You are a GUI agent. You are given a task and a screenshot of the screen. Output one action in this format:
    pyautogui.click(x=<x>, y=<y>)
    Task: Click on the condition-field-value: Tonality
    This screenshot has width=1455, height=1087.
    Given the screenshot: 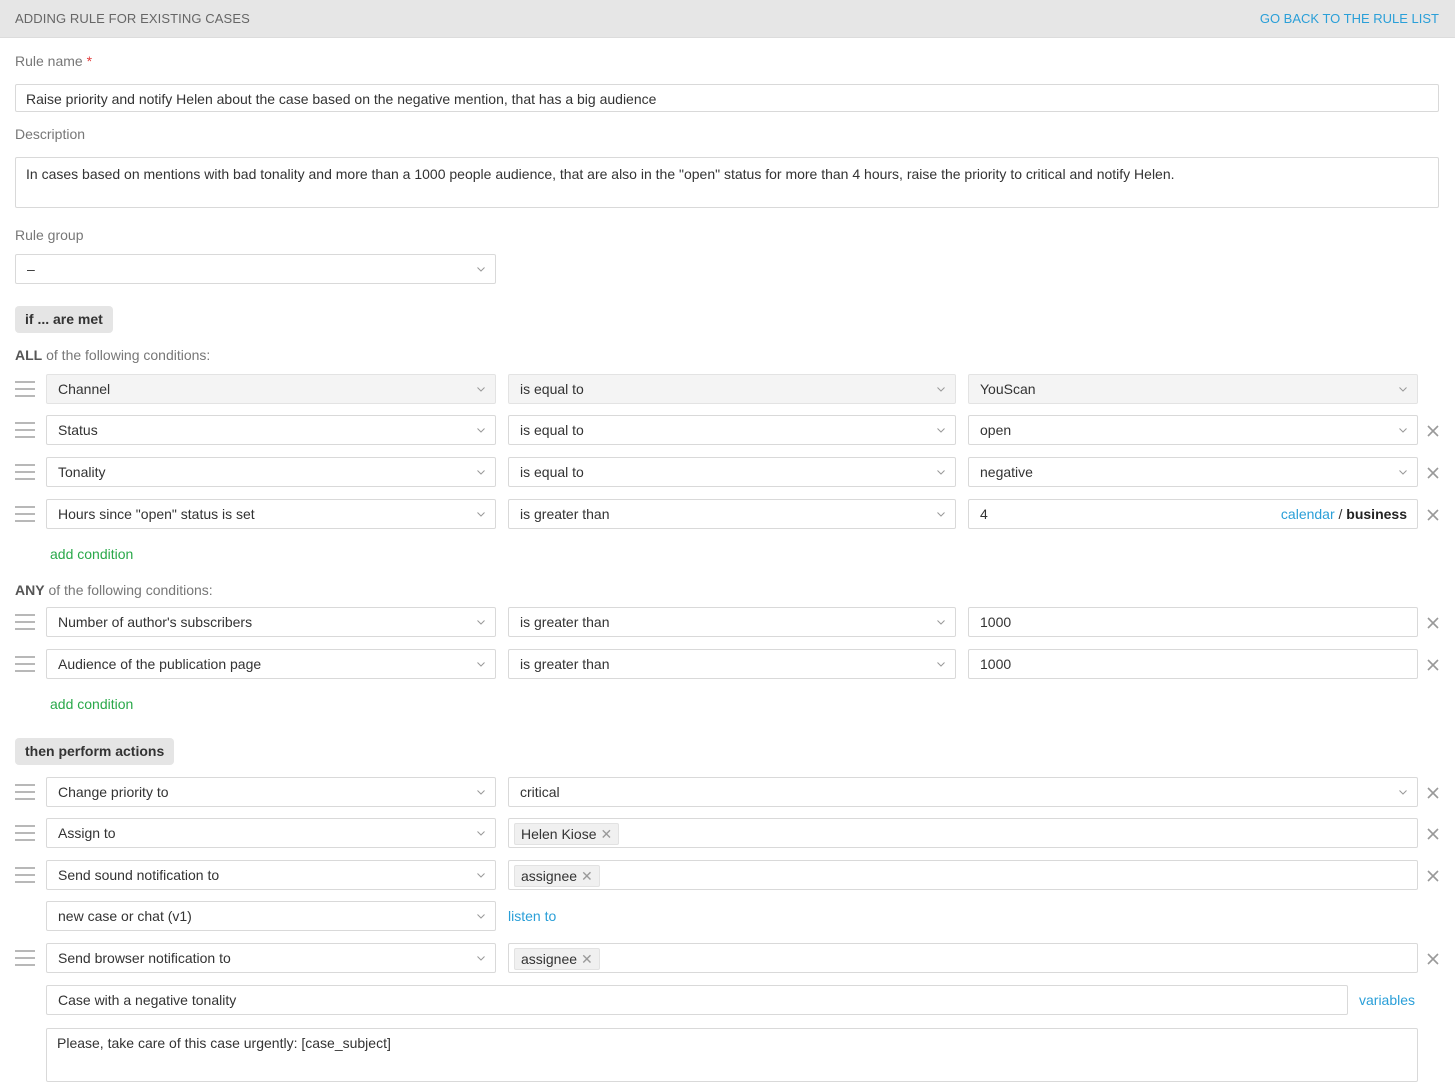 What is the action you would take?
    pyautogui.click(x=82, y=472)
    